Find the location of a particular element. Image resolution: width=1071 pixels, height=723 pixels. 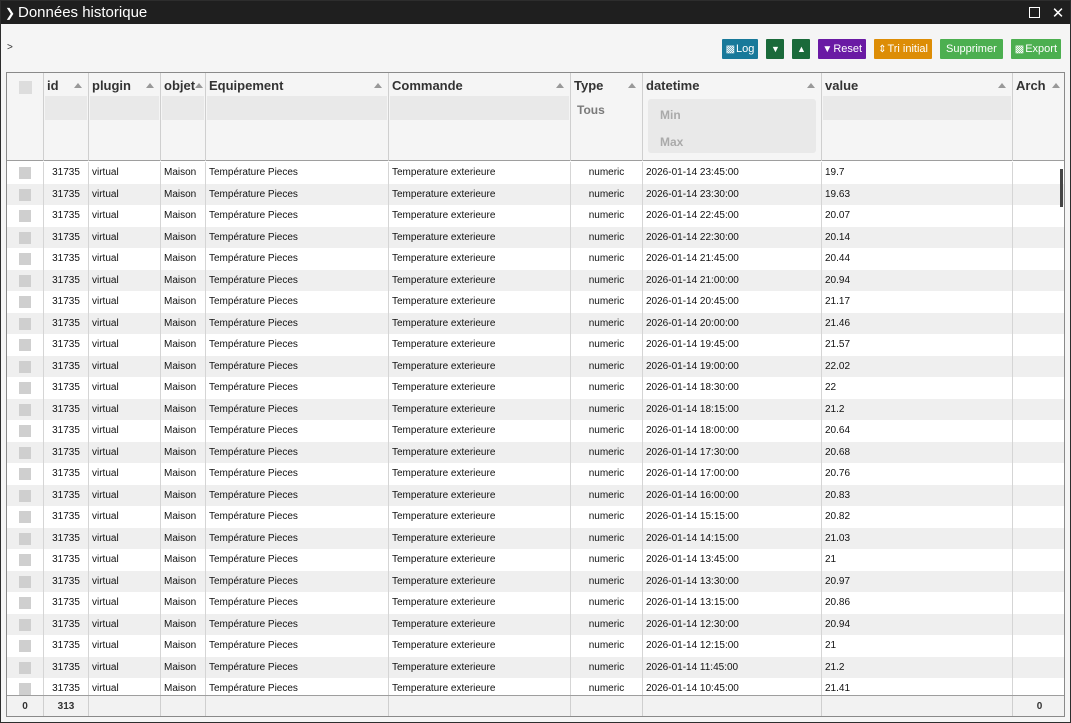

cell-plugin: virtual is located at coordinates (125, 667).